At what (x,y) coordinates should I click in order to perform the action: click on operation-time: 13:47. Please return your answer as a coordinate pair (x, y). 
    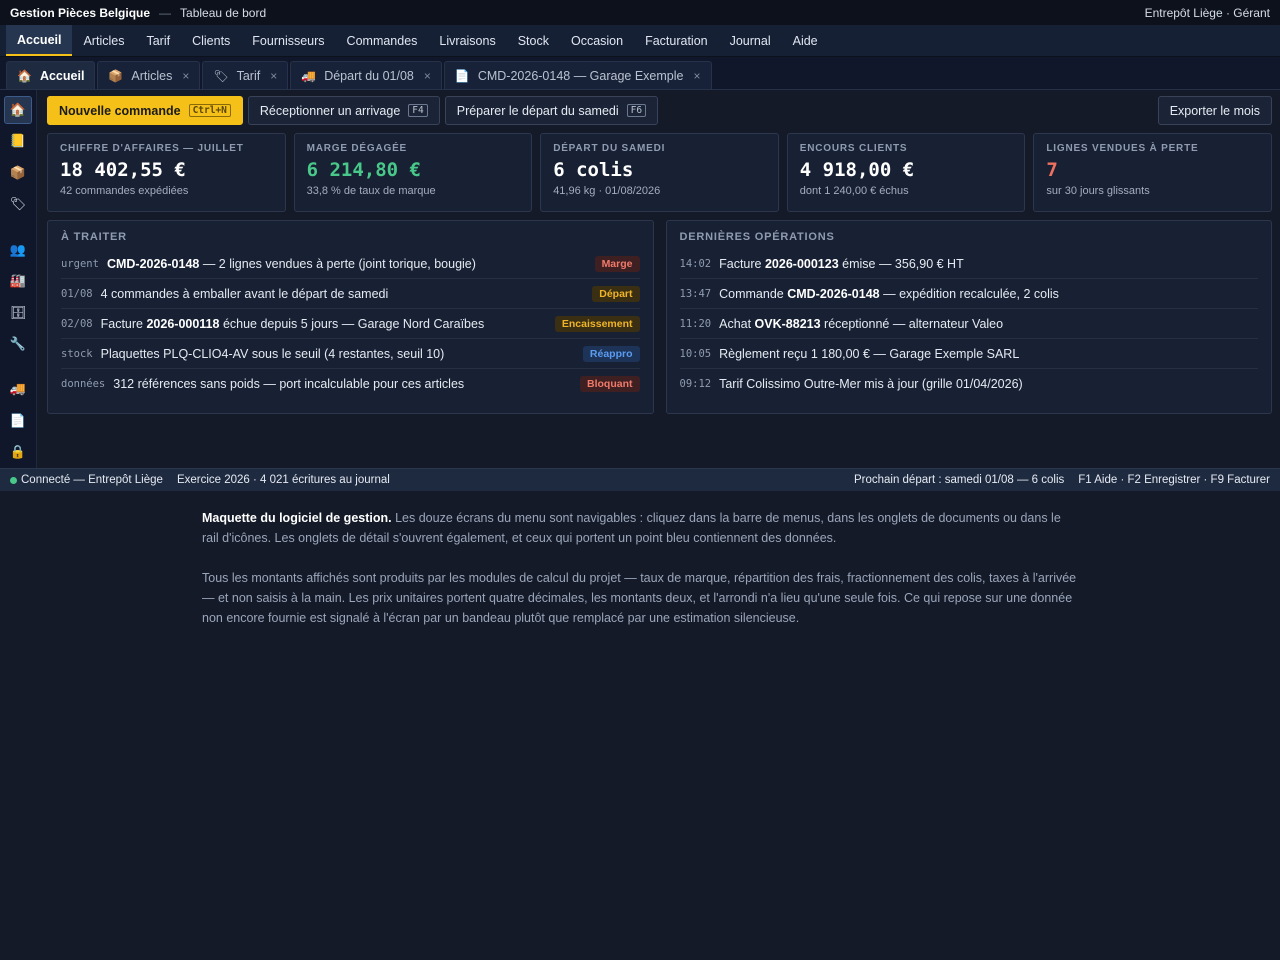
    Looking at the image, I should click on (695, 293).